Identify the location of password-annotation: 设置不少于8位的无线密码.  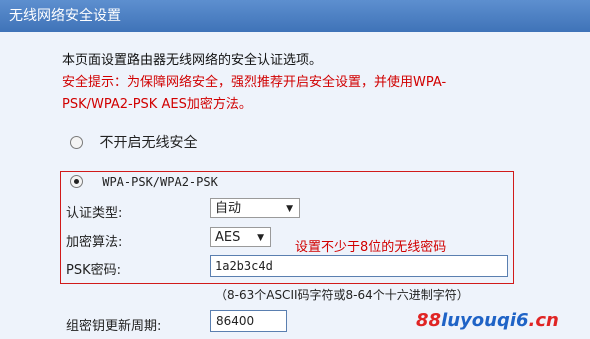
(371, 247).